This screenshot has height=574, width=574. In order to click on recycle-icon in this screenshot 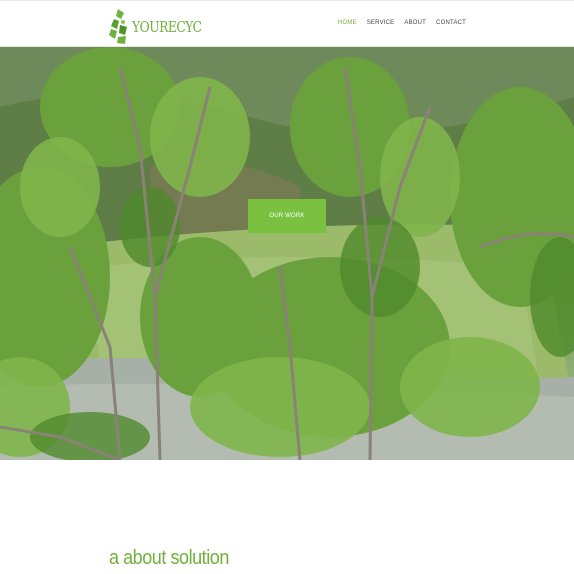, I will do `click(118, 26)`.